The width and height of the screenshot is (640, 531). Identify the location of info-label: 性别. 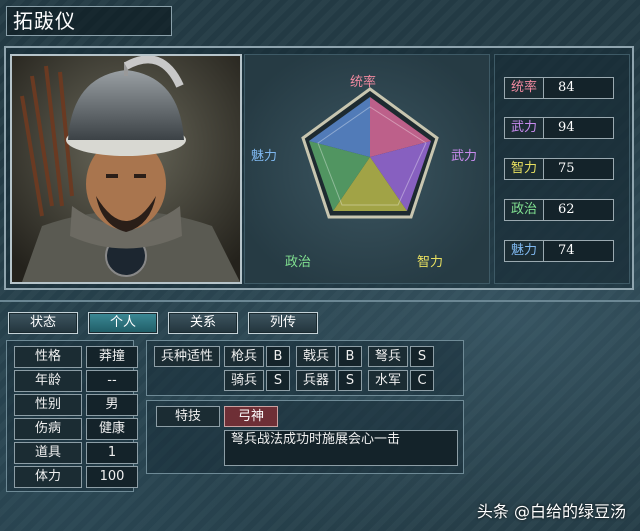
(48, 405).